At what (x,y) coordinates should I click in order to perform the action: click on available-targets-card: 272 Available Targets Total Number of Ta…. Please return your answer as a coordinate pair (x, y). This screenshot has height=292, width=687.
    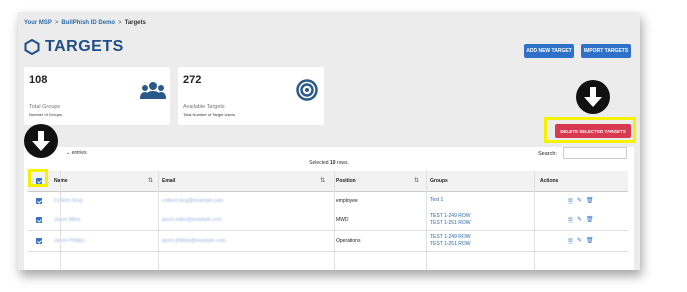
    Looking at the image, I should click on (251, 96).